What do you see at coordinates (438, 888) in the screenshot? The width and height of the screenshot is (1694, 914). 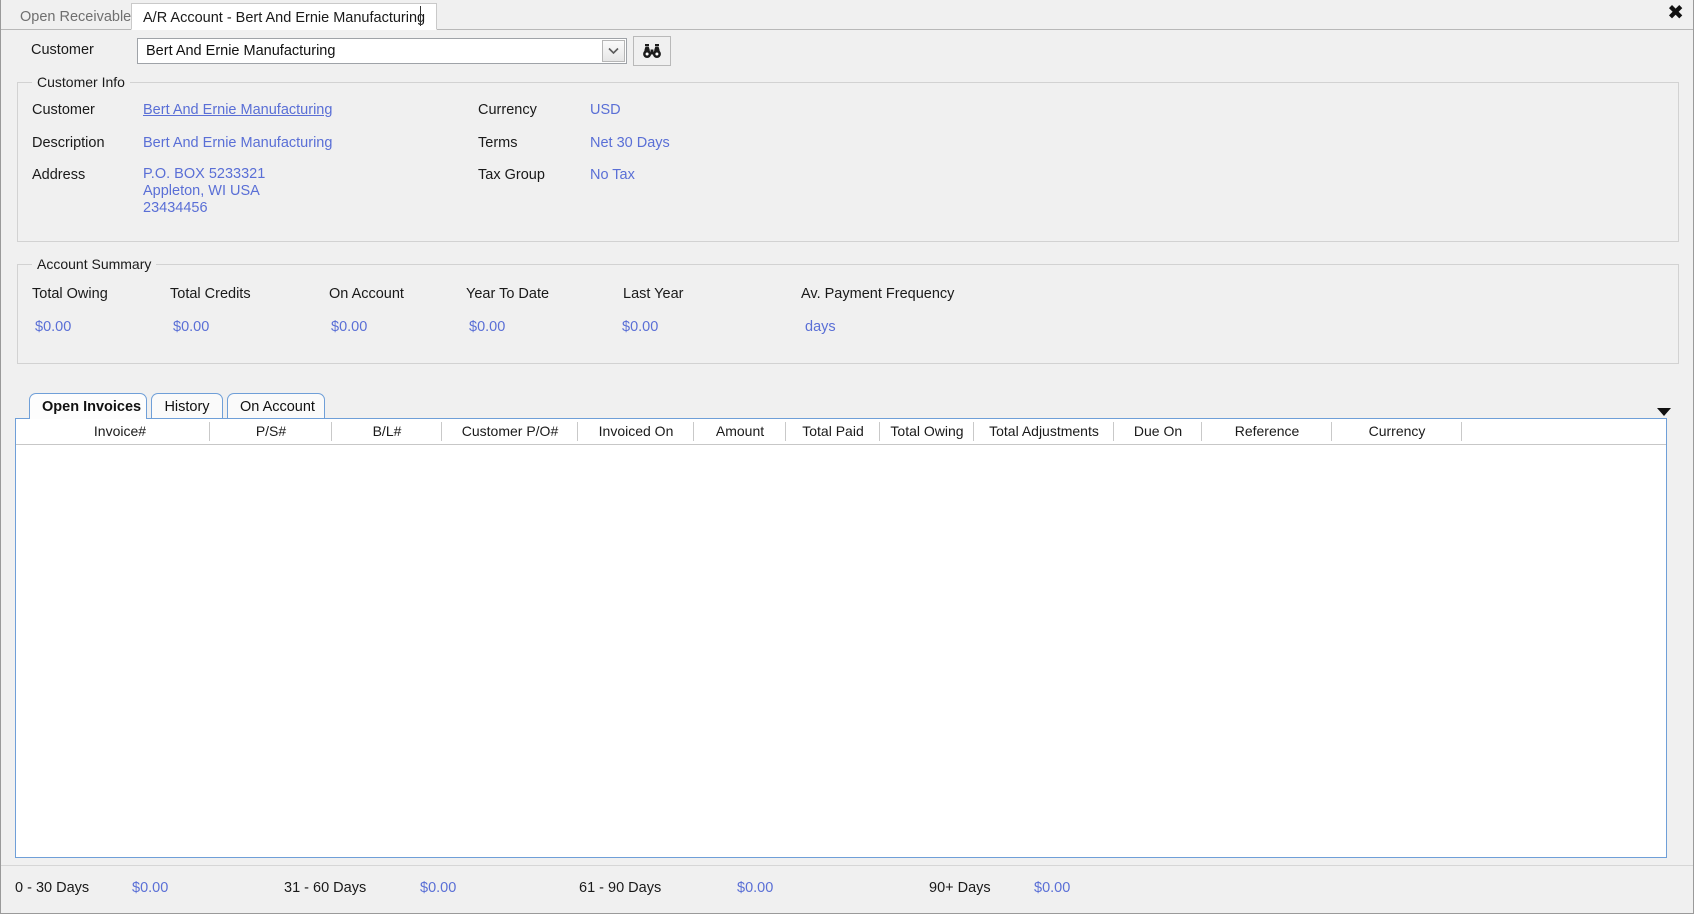 I see `aging-value-31-60: $0.00` at bounding box center [438, 888].